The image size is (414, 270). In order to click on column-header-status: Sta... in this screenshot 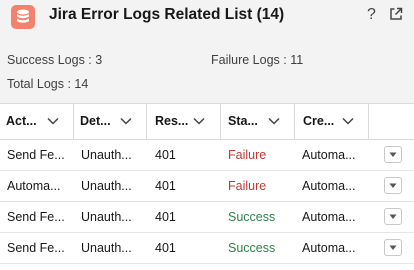, I will do `click(258, 121)`.